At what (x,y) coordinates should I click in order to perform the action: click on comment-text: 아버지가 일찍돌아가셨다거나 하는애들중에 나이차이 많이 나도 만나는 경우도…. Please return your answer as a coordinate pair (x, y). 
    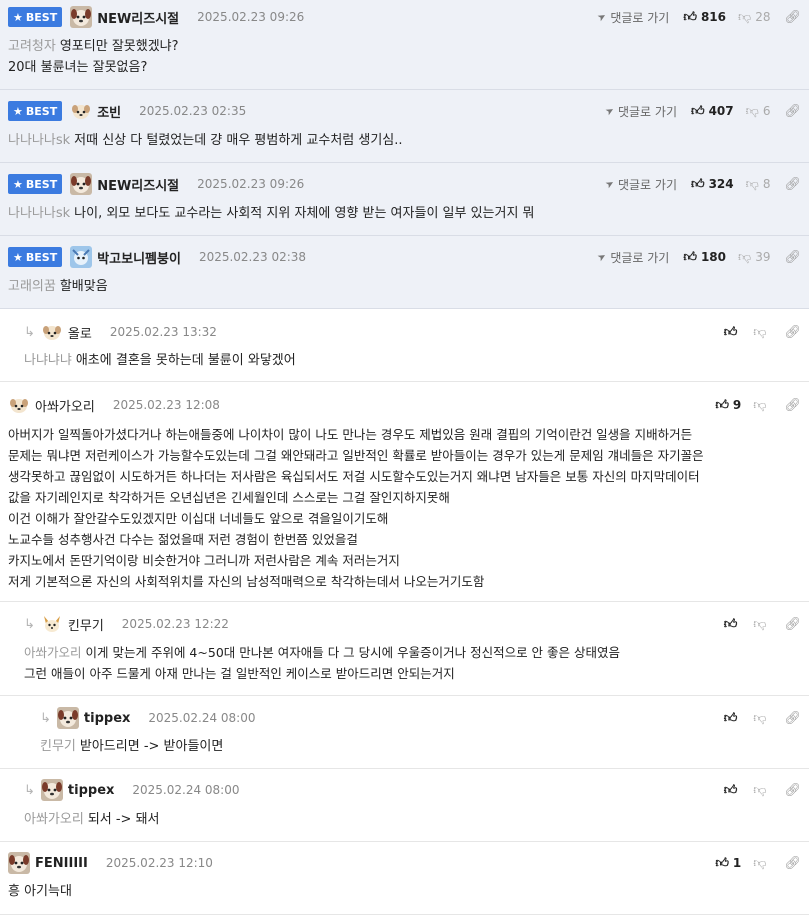
    Looking at the image, I should click on (350, 434).